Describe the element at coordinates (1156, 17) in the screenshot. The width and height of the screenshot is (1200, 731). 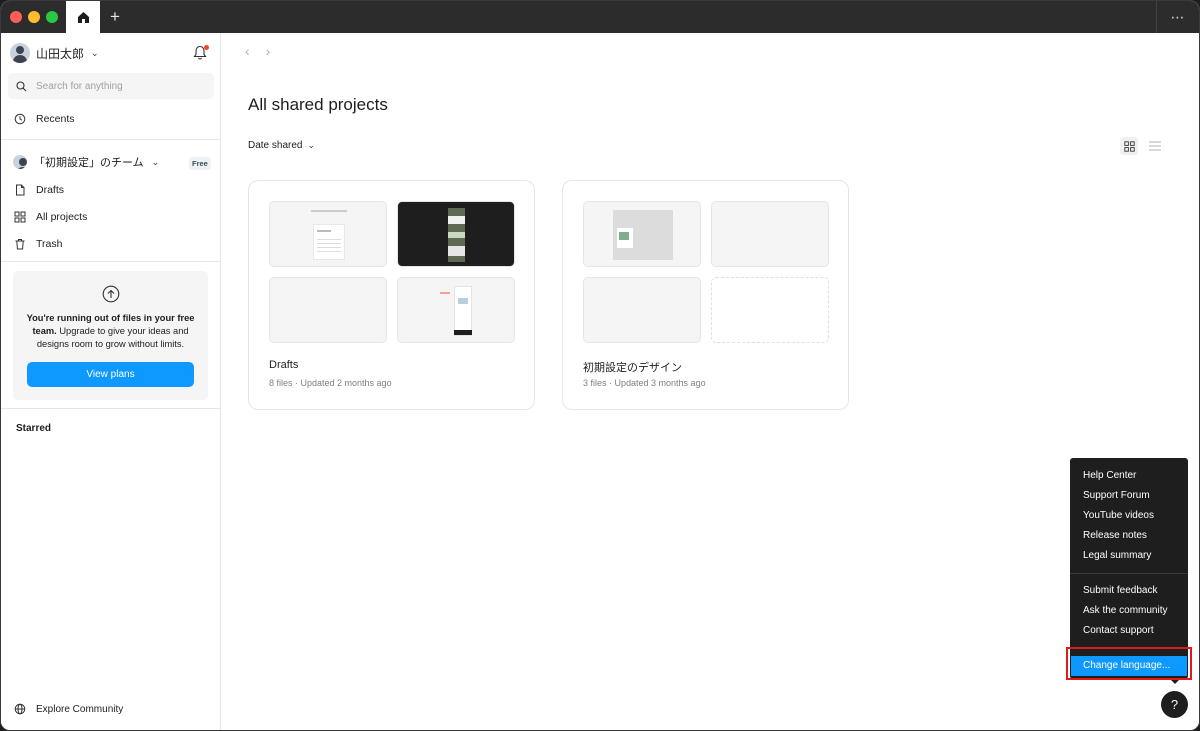
I see `titlebar-divider` at that location.